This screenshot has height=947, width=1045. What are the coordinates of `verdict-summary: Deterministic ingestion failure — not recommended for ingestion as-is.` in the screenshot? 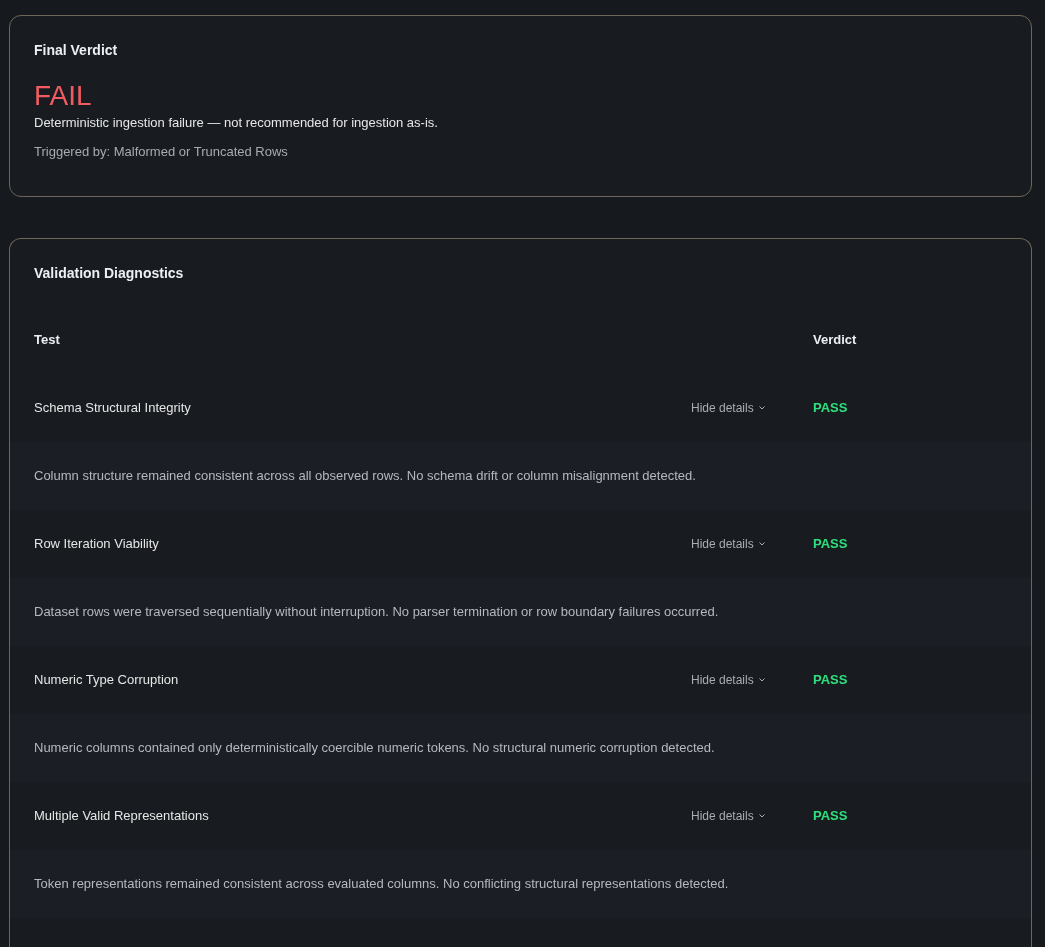 It's located at (236, 122).